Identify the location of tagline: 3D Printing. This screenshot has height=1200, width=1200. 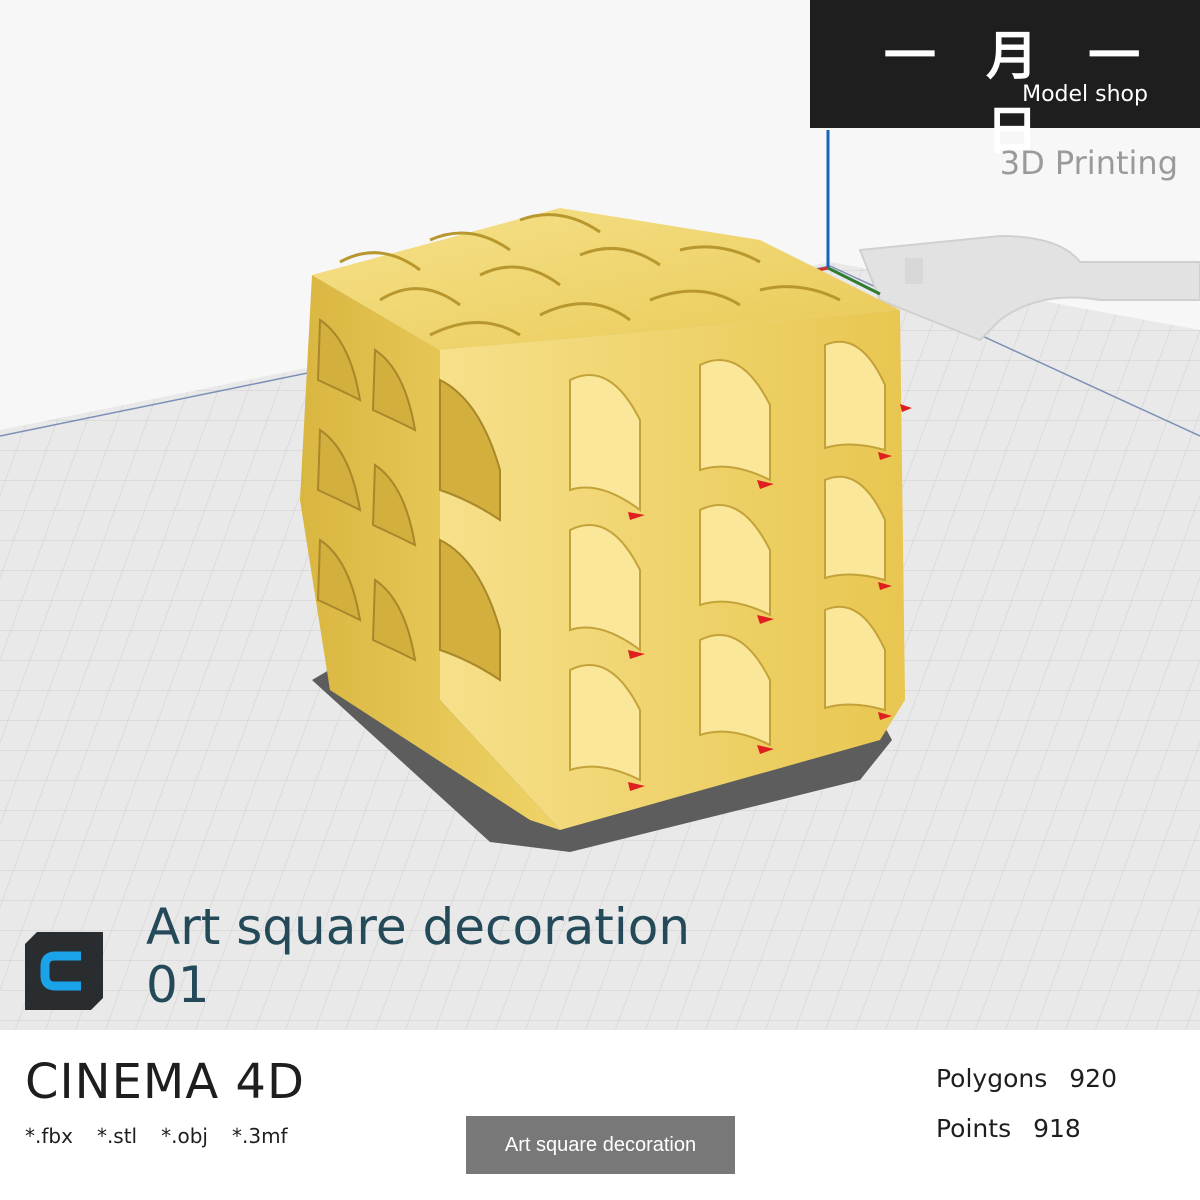
(1088, 163).